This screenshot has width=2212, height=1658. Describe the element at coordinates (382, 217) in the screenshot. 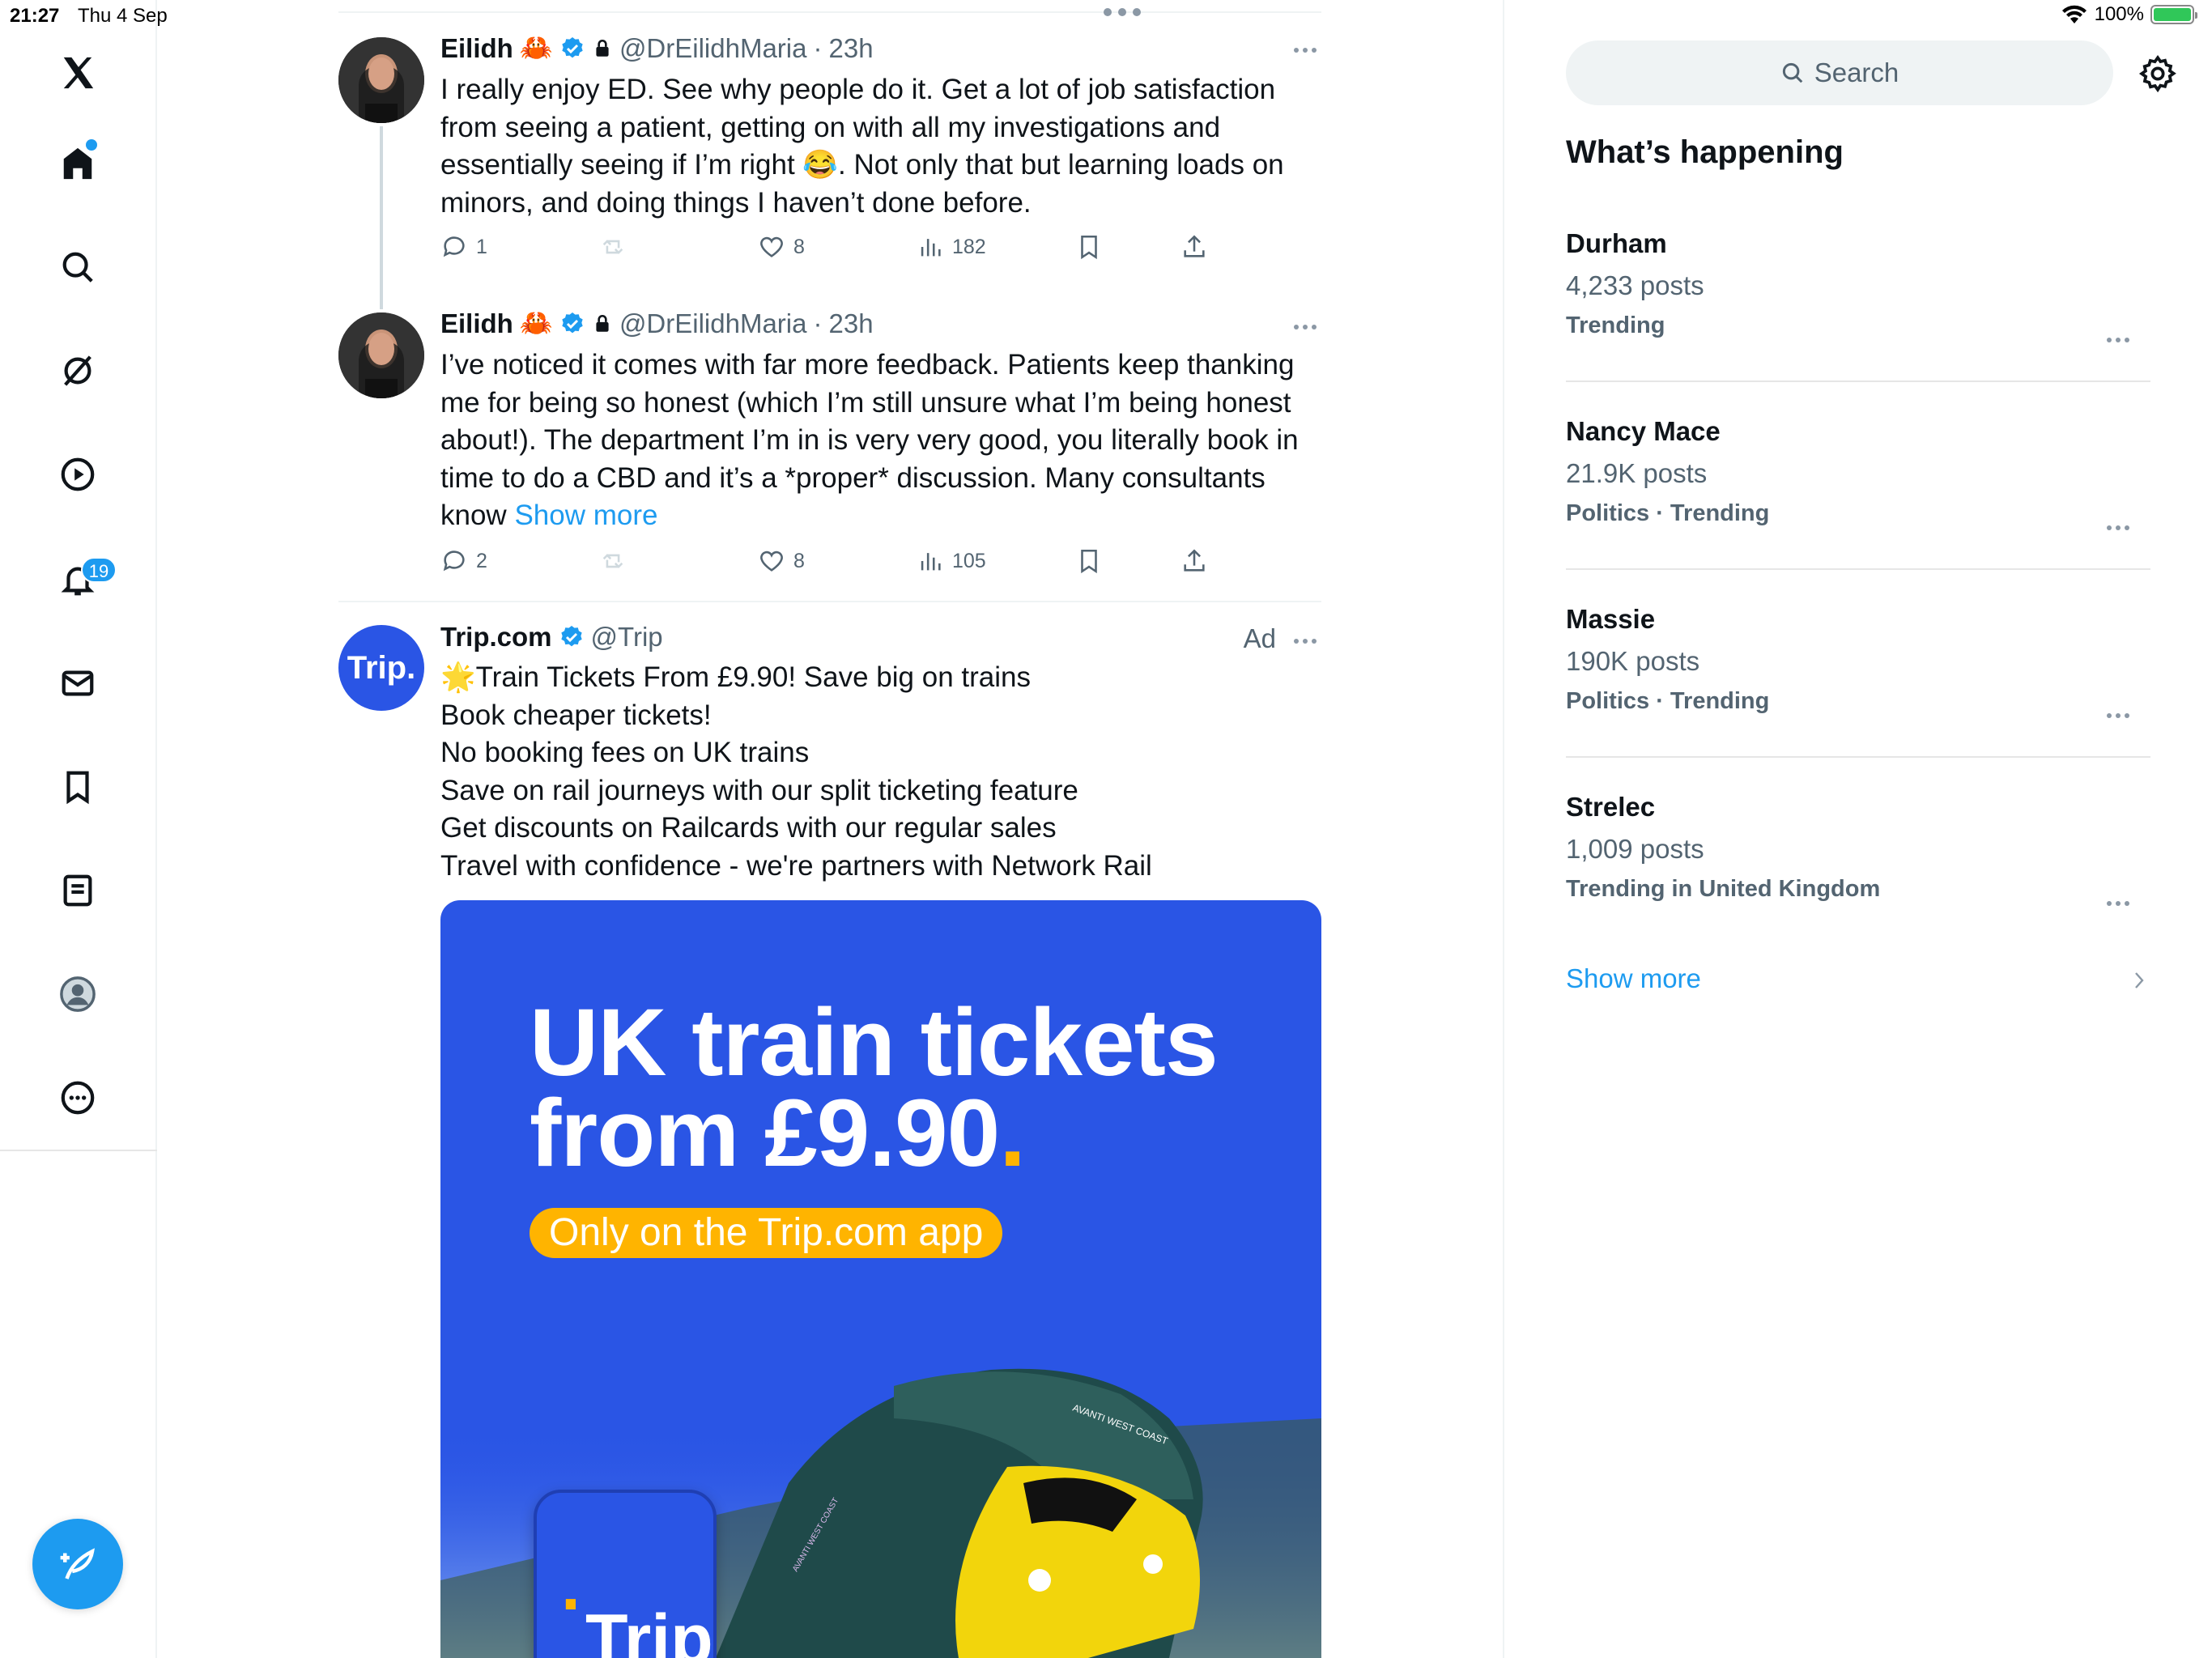

I see `thread-line` at that location.